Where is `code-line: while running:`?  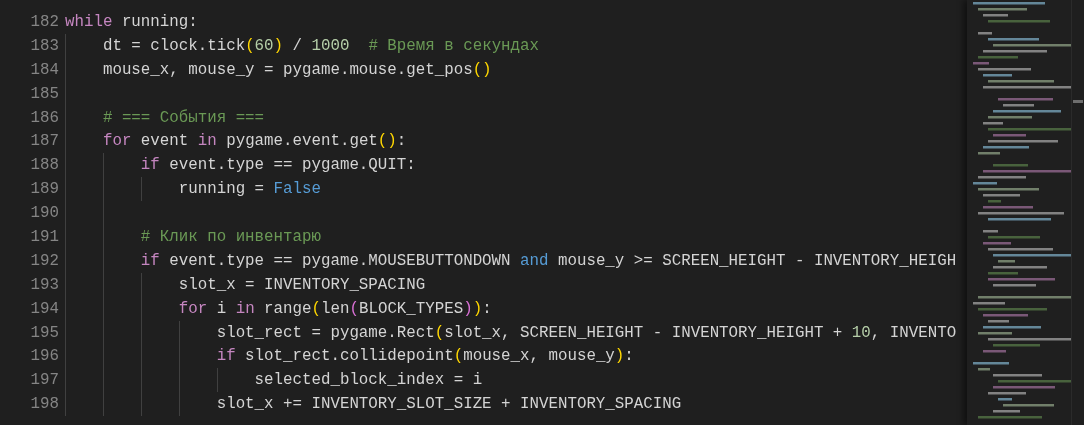
code-line: while running: is located at coordinates (131, 21).